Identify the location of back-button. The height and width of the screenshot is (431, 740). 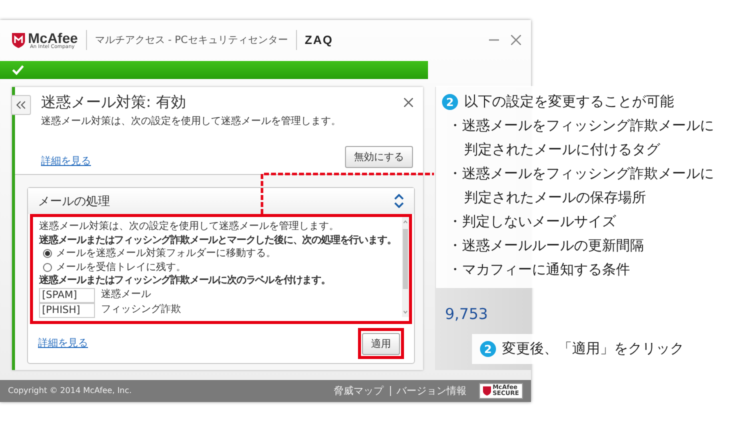
(21, 105).